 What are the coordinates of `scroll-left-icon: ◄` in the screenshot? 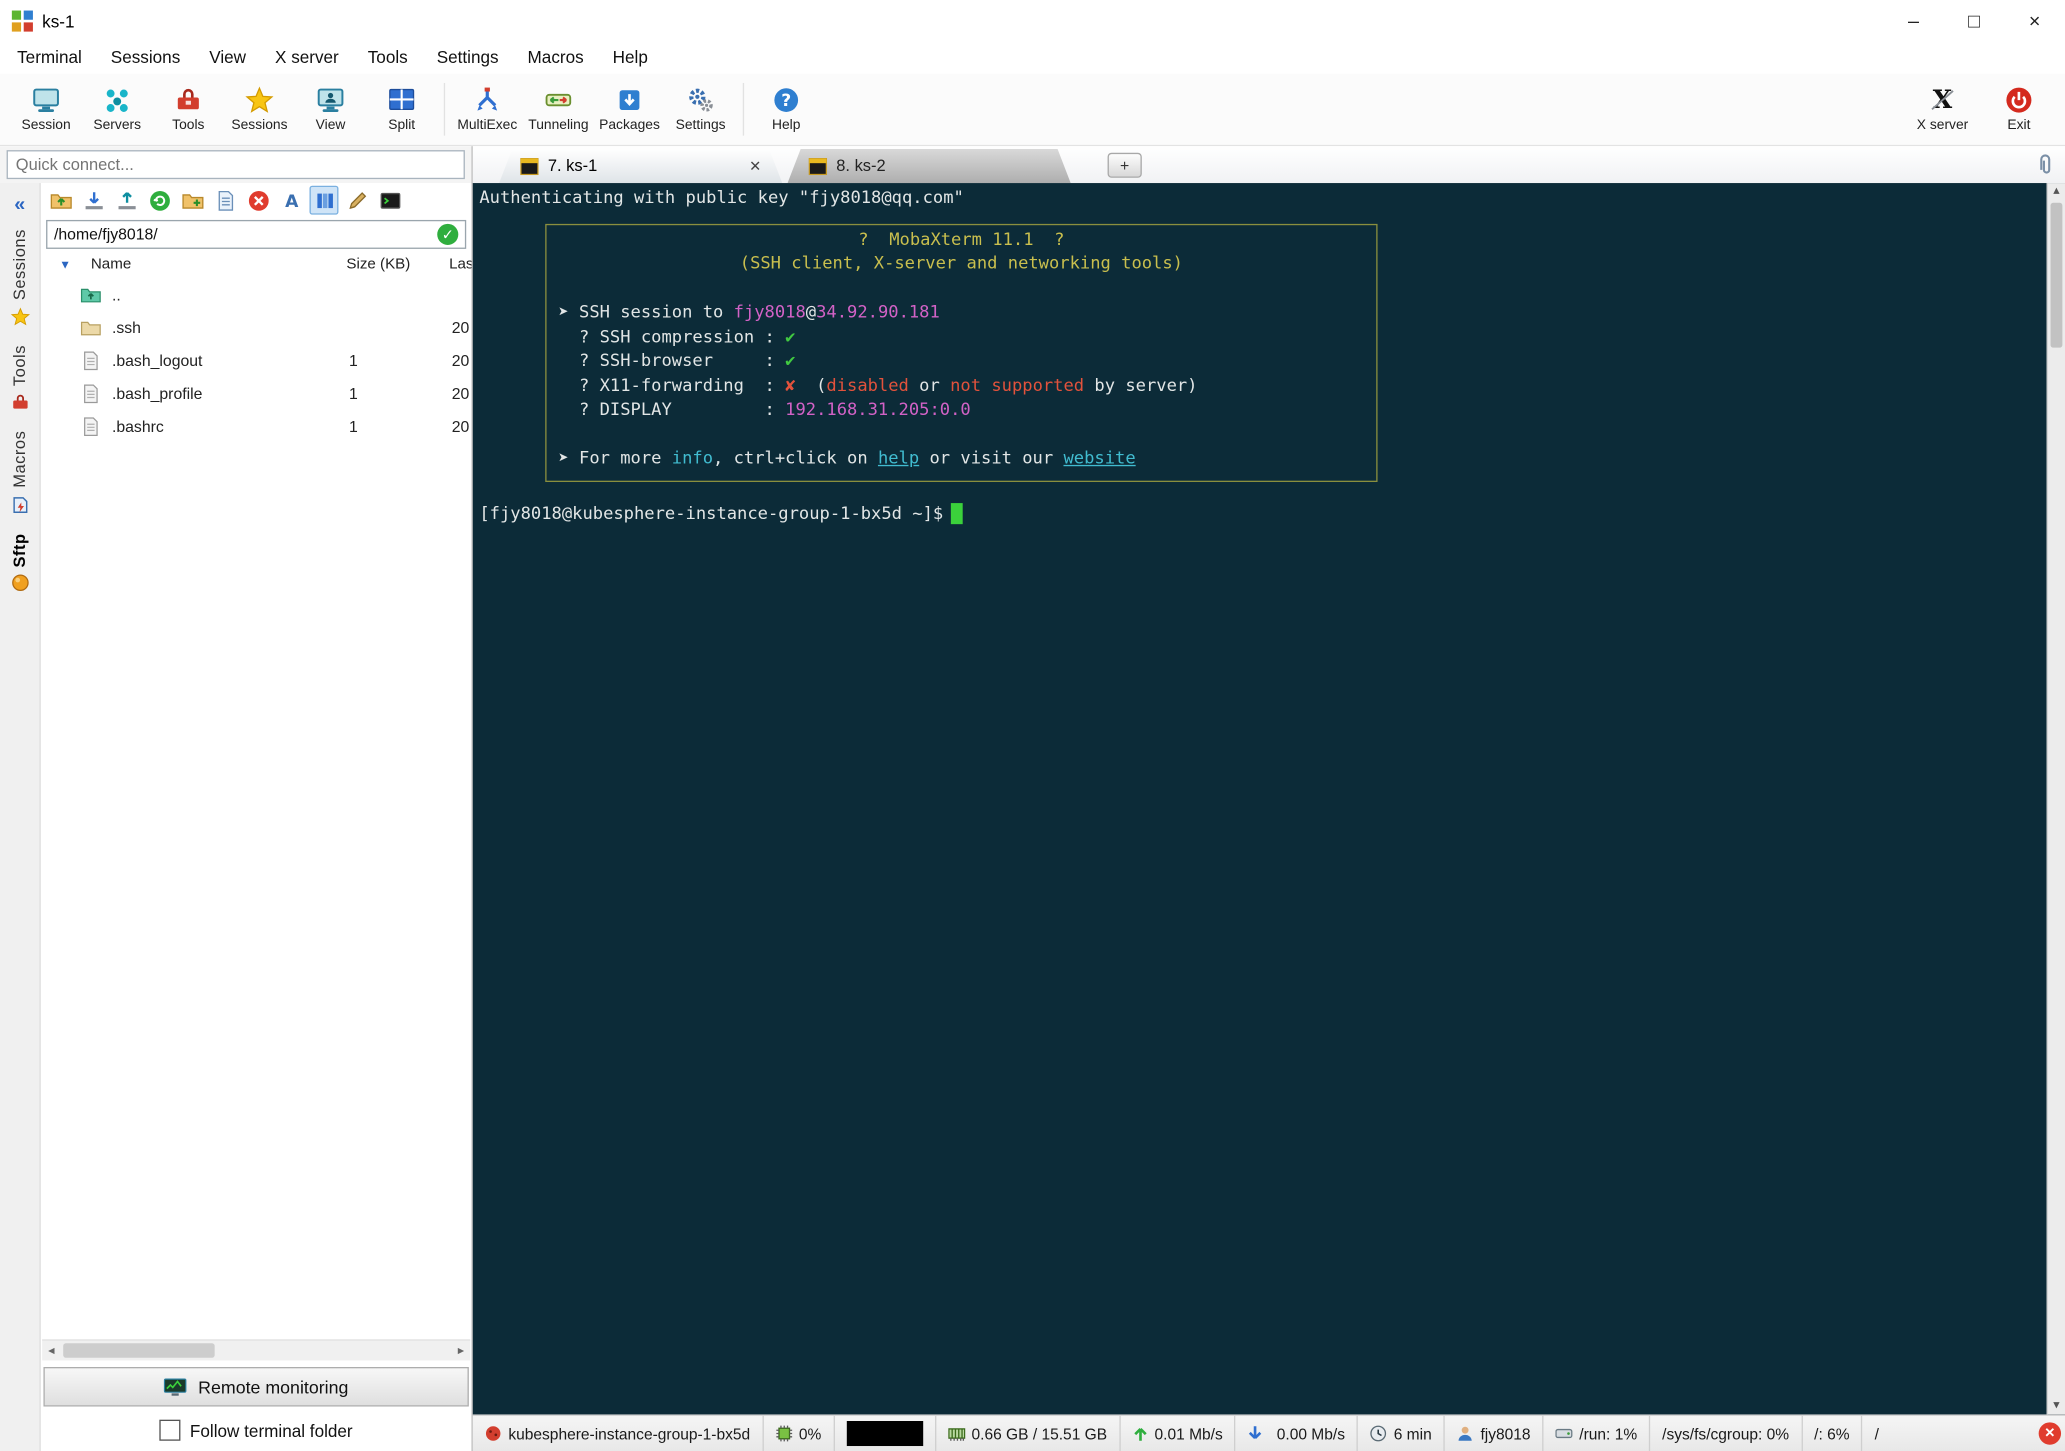 It's located at (51, 1351).